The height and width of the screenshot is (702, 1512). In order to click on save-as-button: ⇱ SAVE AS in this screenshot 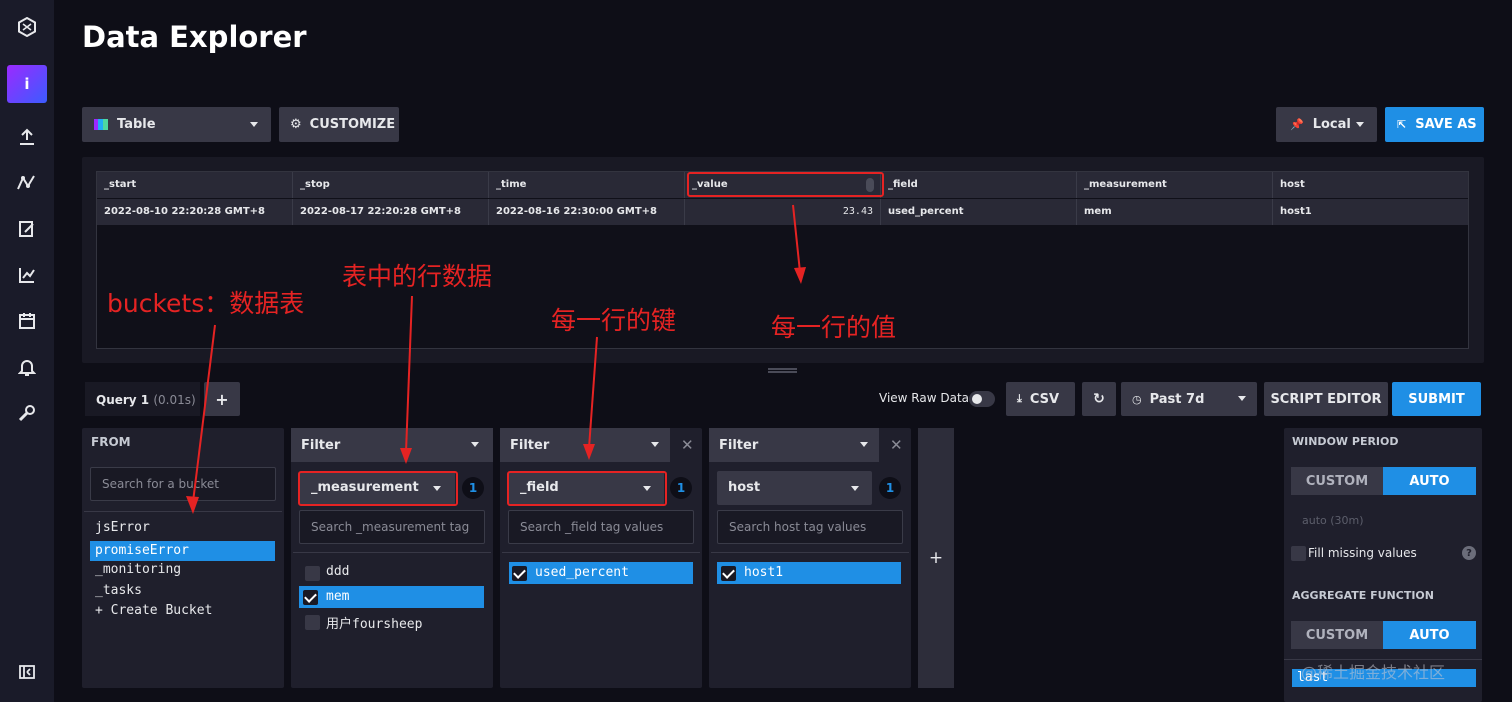, I will do `click(1434, 124)`.